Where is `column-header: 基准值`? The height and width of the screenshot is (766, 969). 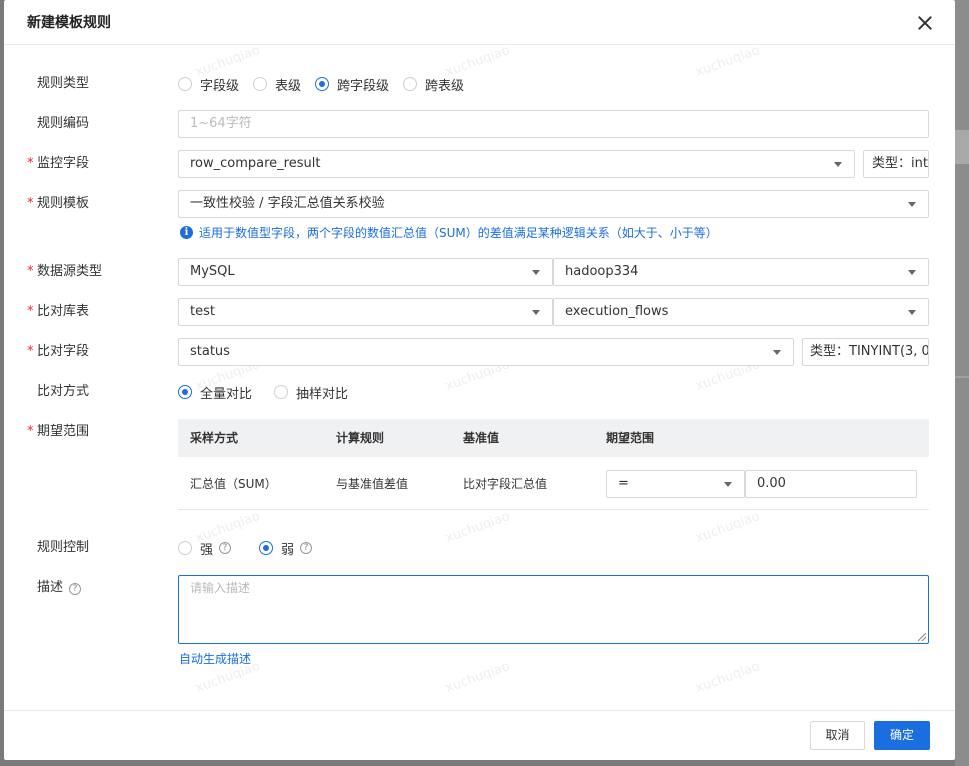
column-header: 基准值 is located at coordinates (481, 438).